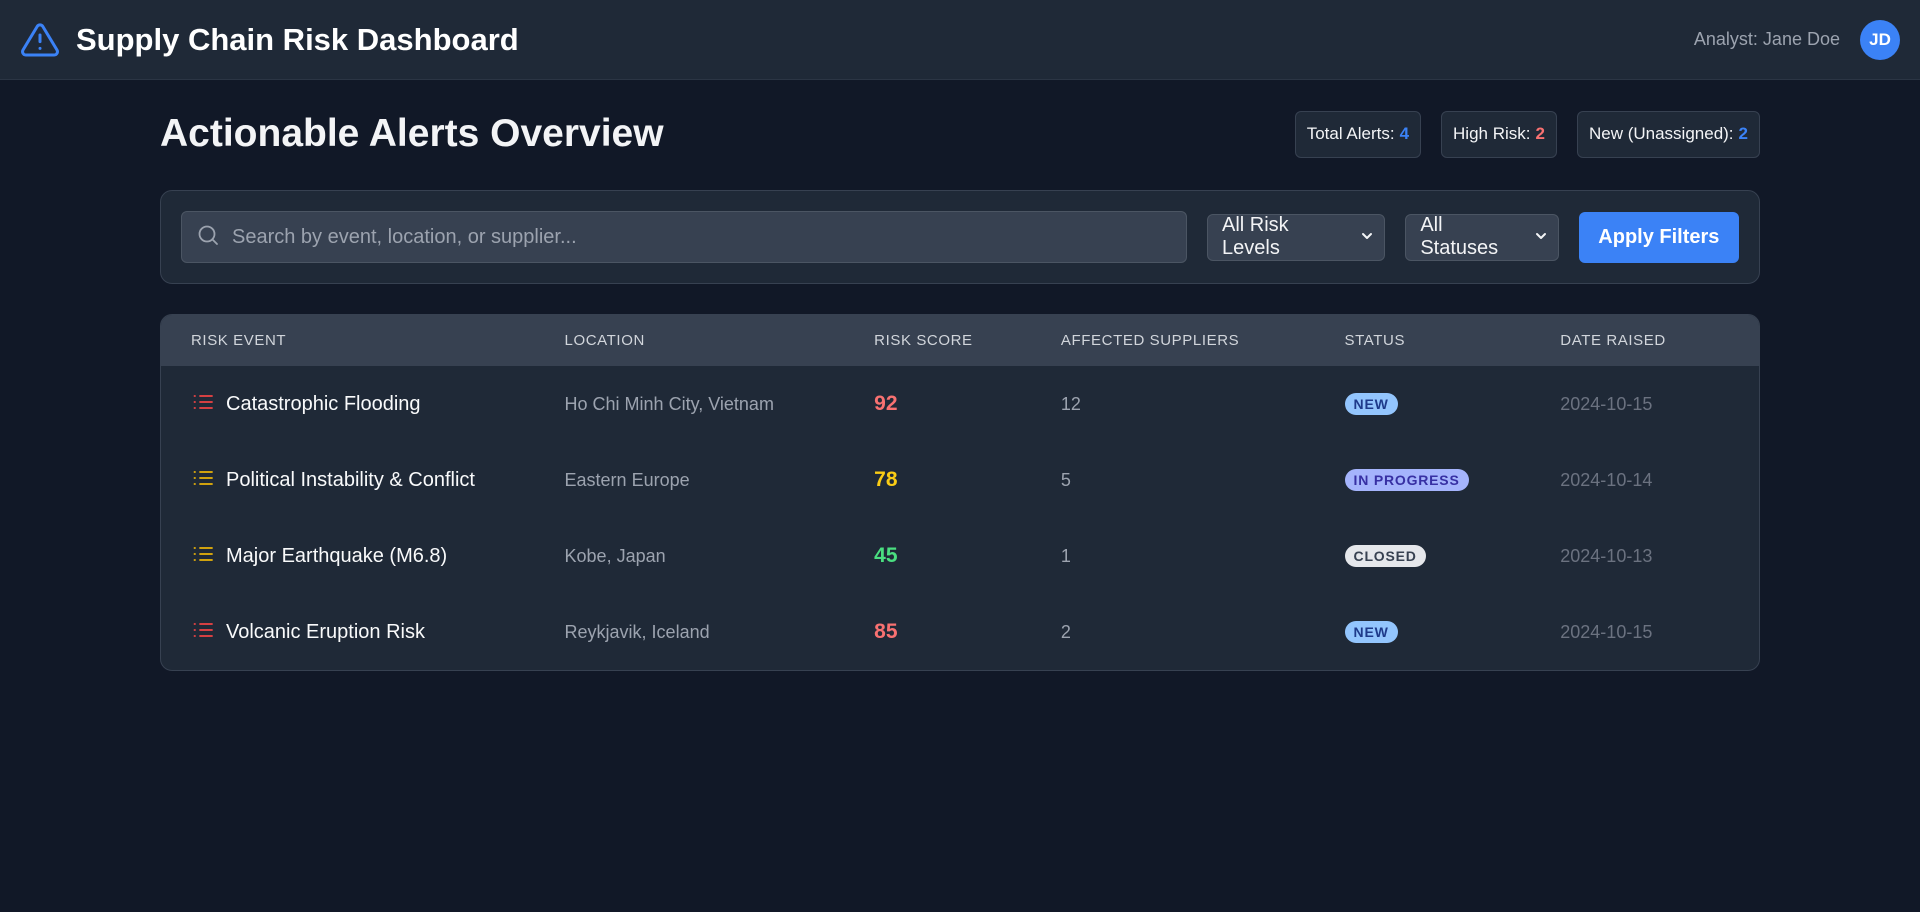 The image size is (1920, 912). I want to click on affected-suppliers-cell: 5, so click(1065, 479).